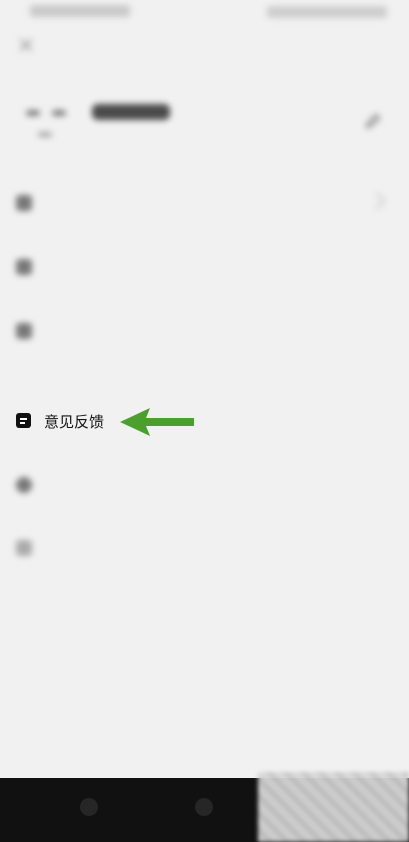 The image size is (409, 842). Describe the element at coordinates (89, 807) in the screenshot. I see `nav-back-button` at that location.